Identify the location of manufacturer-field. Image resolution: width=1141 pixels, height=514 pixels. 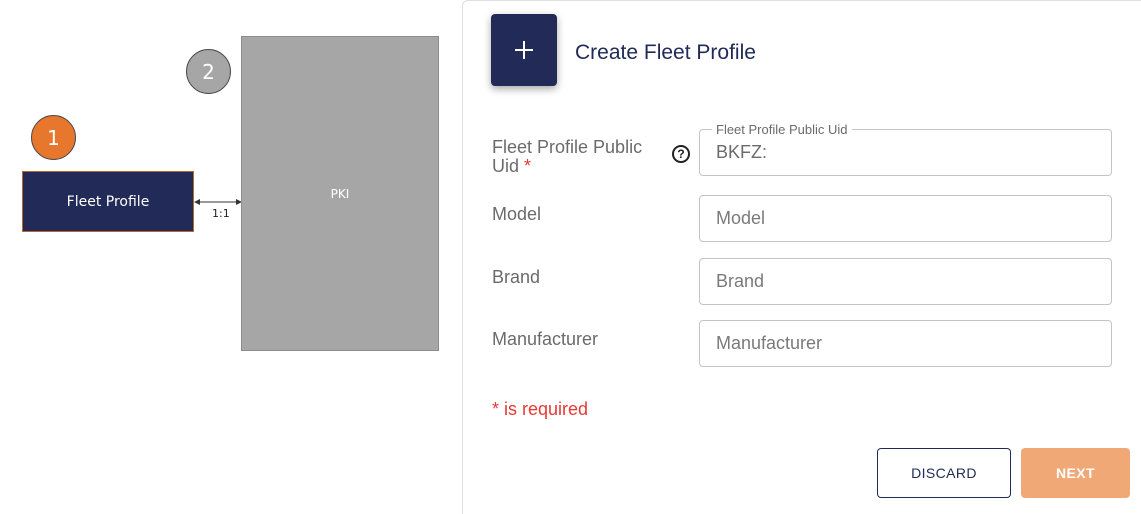
(905, 343).